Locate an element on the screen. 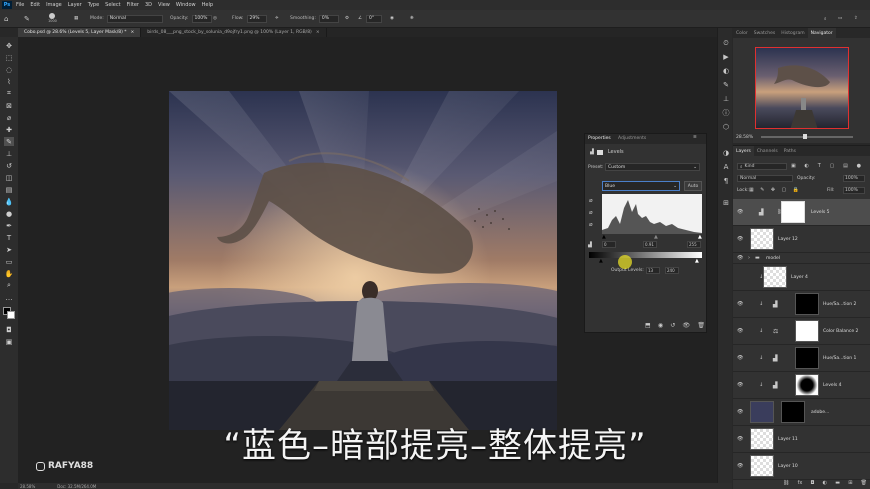 The height and width of the screenshot is (489, 870). new-adjustment-icon: ◐ is located at coordinates (825, 484).